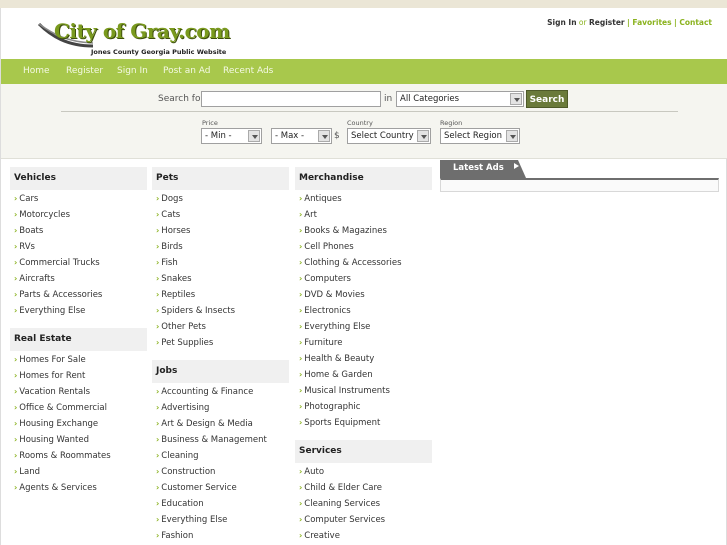  What do you see at coordinates (78, 425) in the screenshot?
I see `subcategory-link: › Housing Exchange` at bounding box center [78, 425].